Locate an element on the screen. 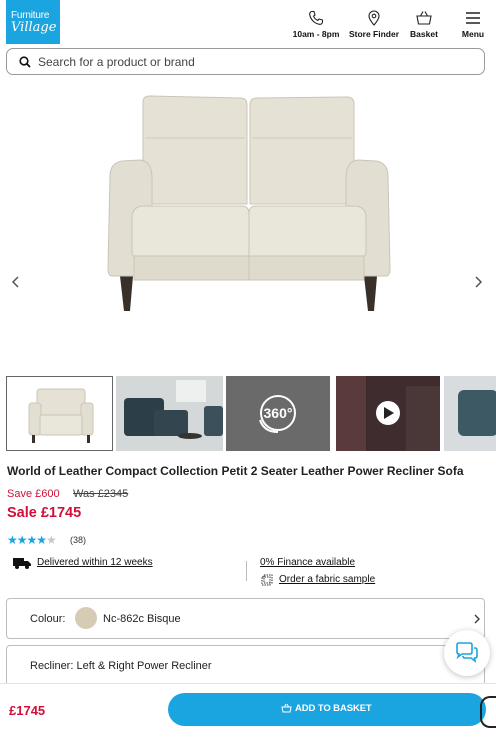  thumbnail-room-blue-image is located at coordinates (169, 413).